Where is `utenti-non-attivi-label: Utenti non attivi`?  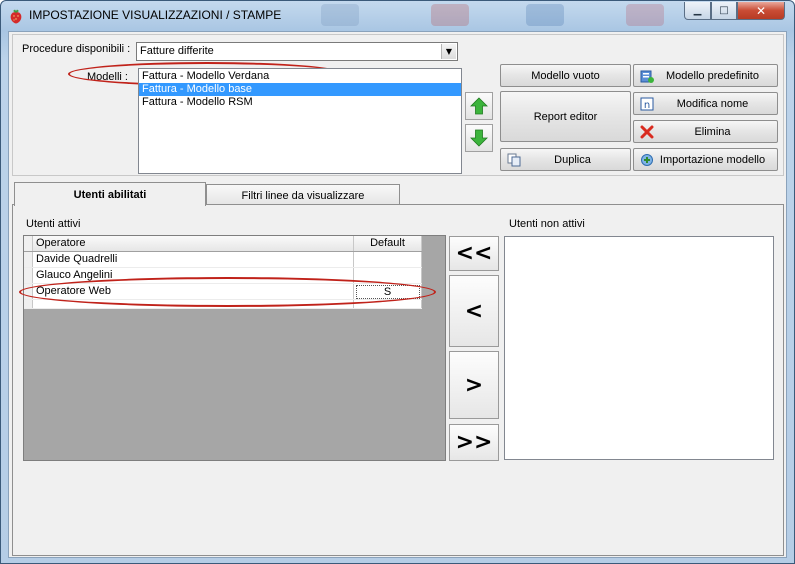 utenti-non-attivi-label: Utenti non attivi is located at coordinates (547, 224).